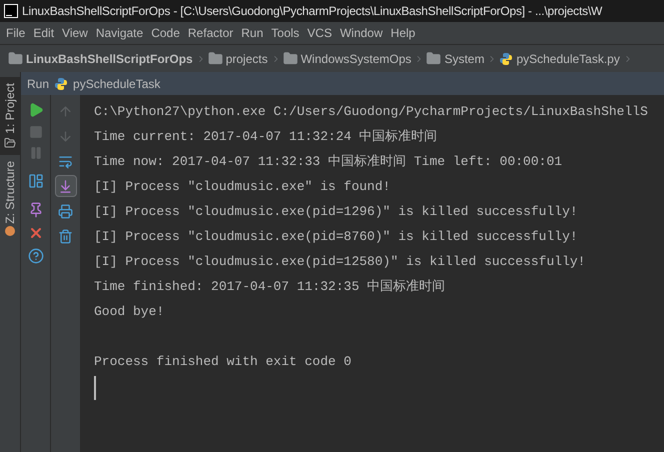 This screenshot has width=664, height=452. What do you see at coordinates (43, 33) in the screenshot?
I see `menu-item: Edit` at bounding box center [43, 33].